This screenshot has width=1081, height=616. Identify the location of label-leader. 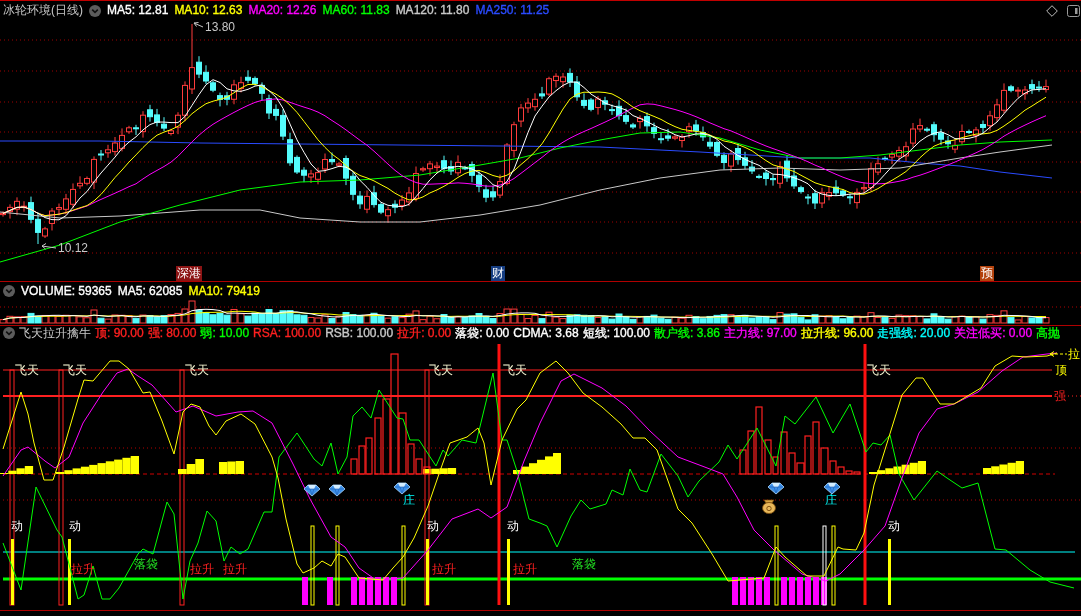
(1058, 354).